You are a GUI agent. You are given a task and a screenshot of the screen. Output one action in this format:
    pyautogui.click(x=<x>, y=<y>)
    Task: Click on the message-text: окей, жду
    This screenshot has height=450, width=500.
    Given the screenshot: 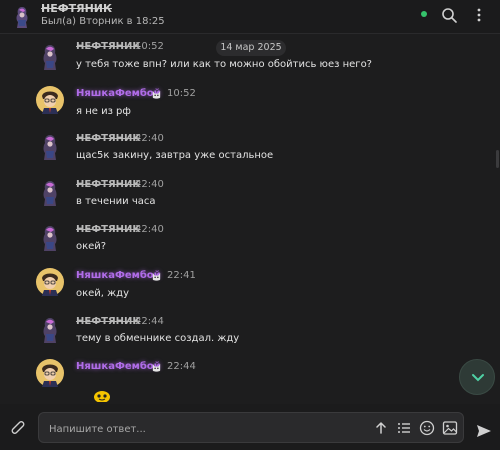 What is the action you would take?
    pyautogui.click(x=103, y=293)
    